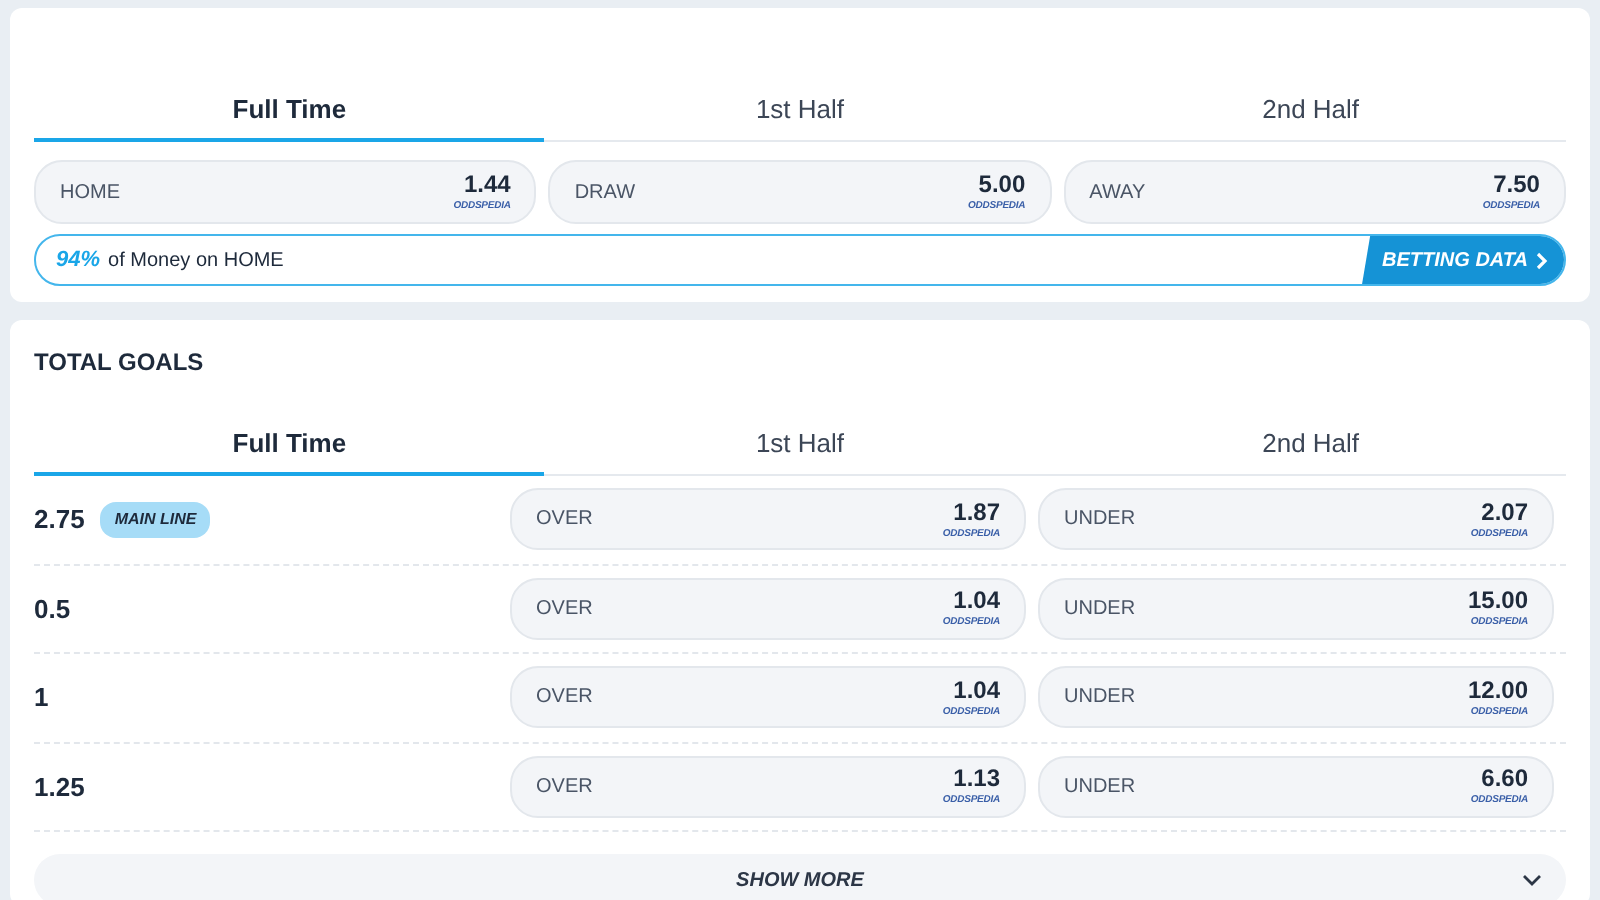 This screenshot has height=900, width=1600. Describe the element at coordinates (78, 260) in the screenshot. I see `money-percent: 94%` at that location.